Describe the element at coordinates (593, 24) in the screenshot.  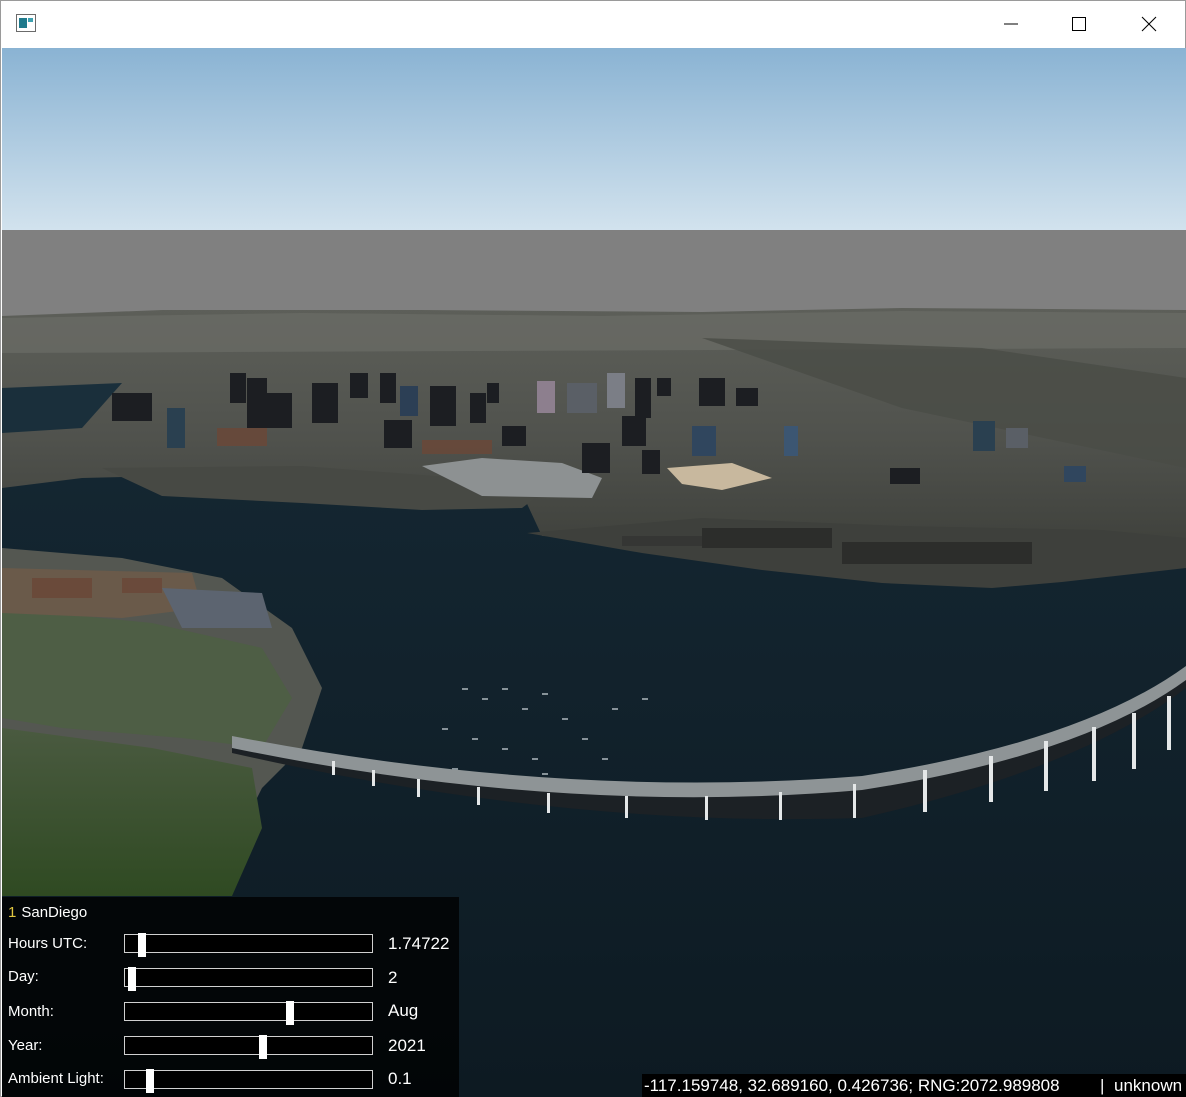
I see `title-bar` at that location.